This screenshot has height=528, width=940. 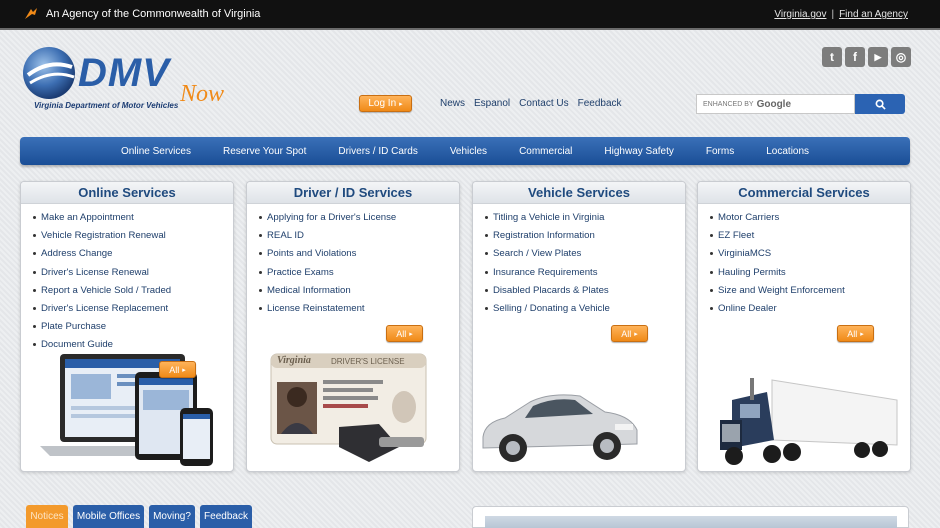 What do you see at coordinates (492, 103) in the screenshot?
I see `espanol-link: Espanol` at bounding box center [492, 103].